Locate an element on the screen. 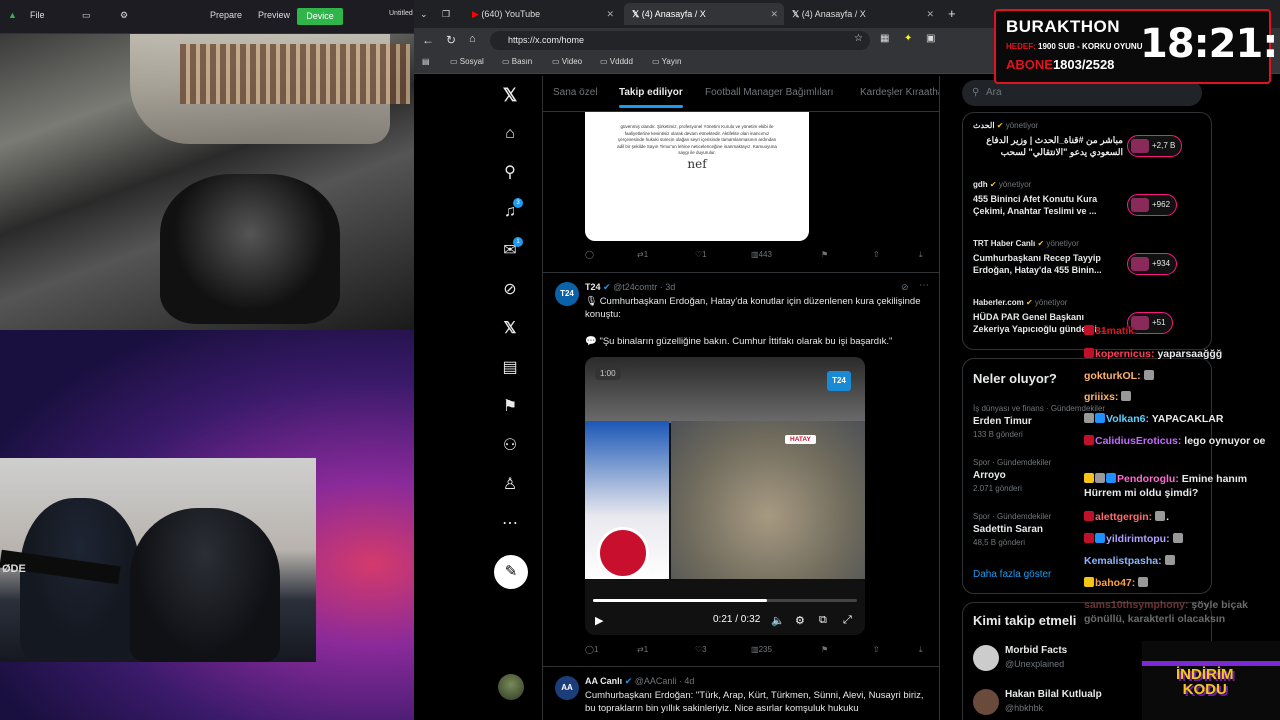 This screenshot has width=1280, height=720. grok-post-icon: ⊘ is located at coordinates (905, 287).